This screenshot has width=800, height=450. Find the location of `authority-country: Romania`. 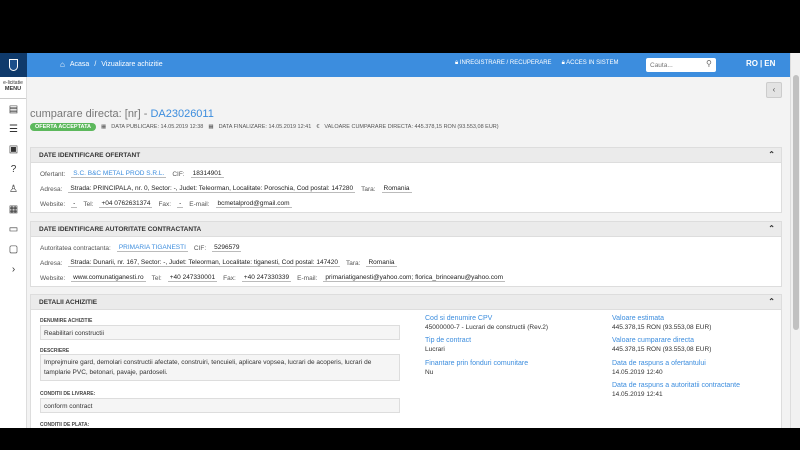

authority-country: Romania is located at coordinates (381, 263).